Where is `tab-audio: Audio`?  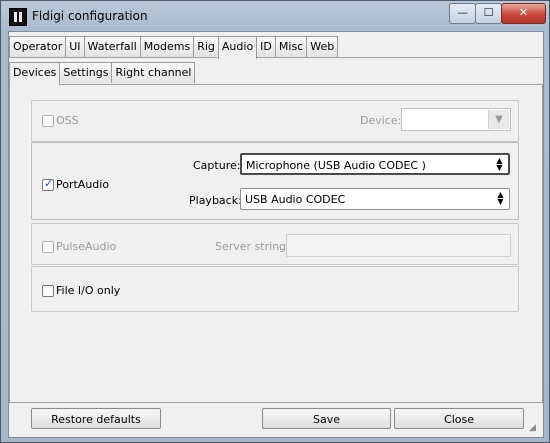 tab-audio: Audio is located at coordinates (237, 47).